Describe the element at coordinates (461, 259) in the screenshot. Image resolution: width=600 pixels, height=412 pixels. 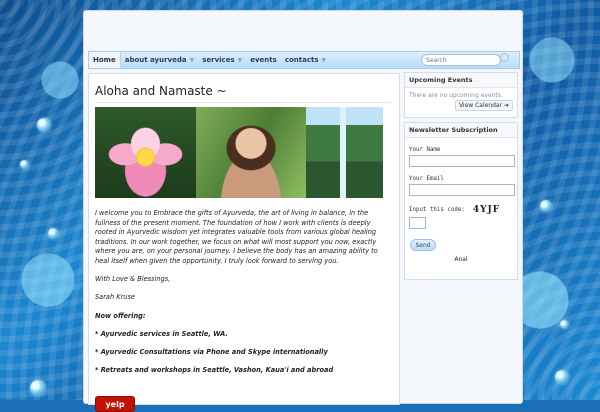
I see `widget-footer-text: Anal` at that location.